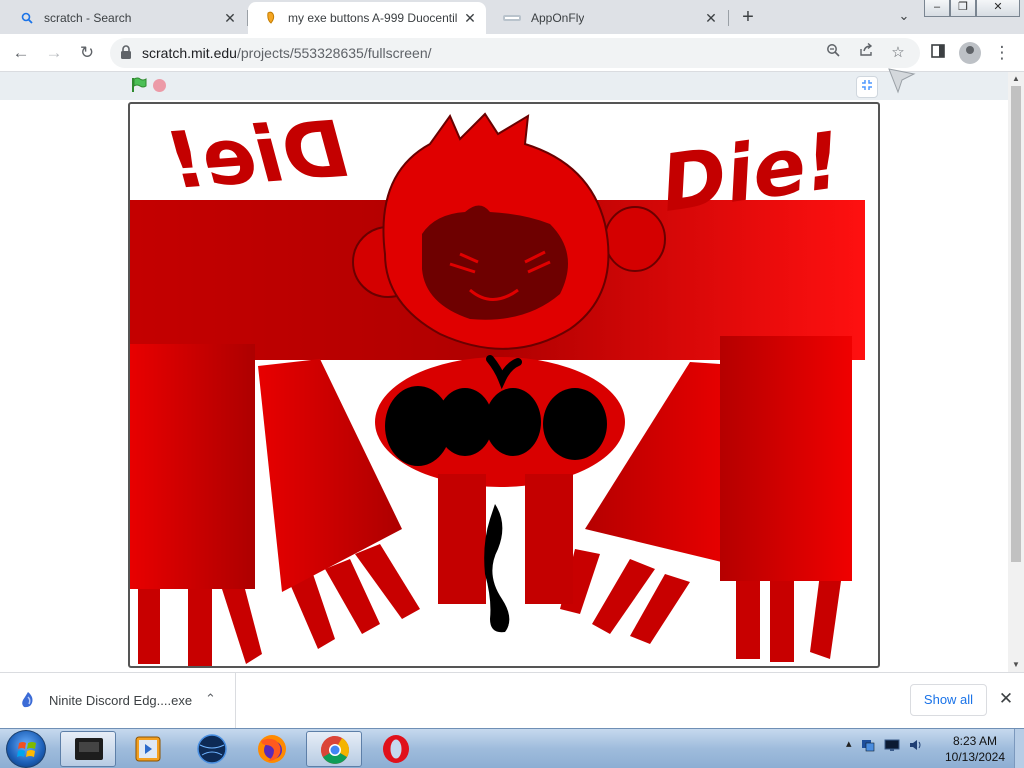 This screenshot has height=768, width=1024. I want to click on download-file-name: Ninite Discord Edg....exe, so click(121, 700).